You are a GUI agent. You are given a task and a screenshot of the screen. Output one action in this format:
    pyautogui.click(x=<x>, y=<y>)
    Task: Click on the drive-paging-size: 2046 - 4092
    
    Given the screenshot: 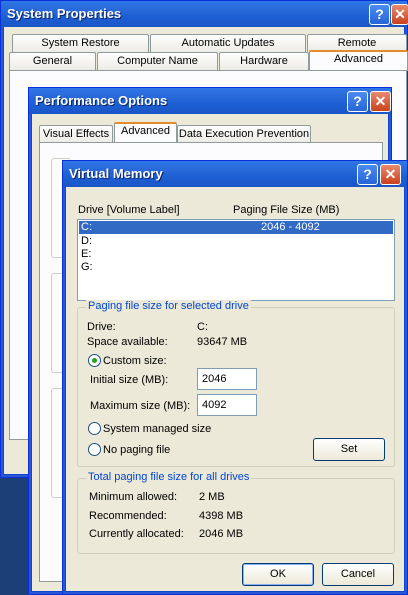 What is the action you would take?
    pyautogui.click(x=290, y=227)
    